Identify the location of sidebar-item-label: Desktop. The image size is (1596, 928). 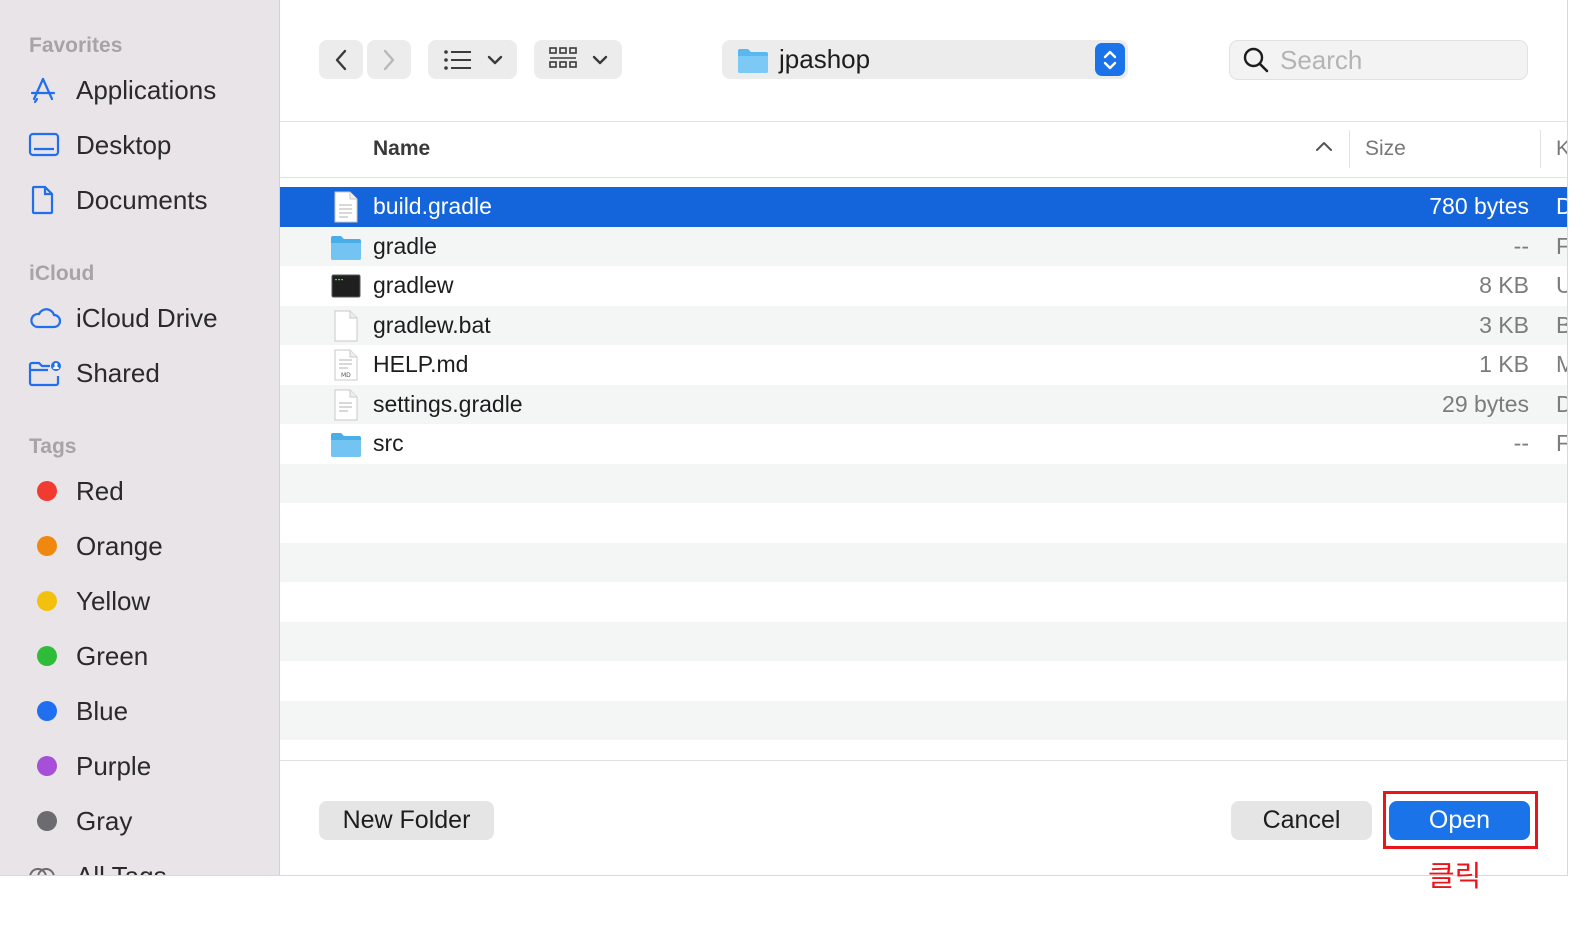
(124, 144).